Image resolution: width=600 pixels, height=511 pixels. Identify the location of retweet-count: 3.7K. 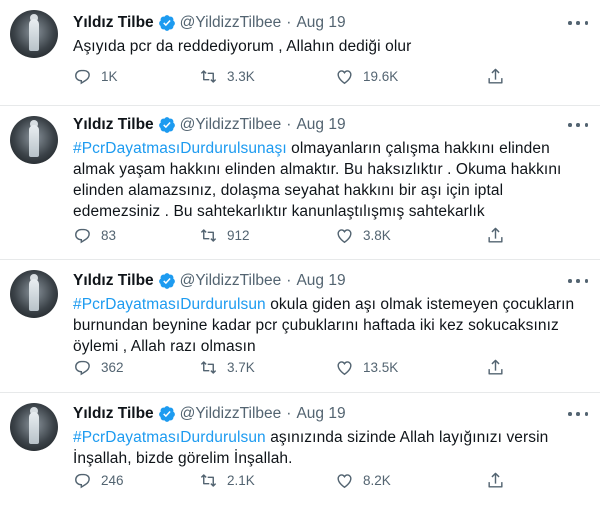
(241, 367).